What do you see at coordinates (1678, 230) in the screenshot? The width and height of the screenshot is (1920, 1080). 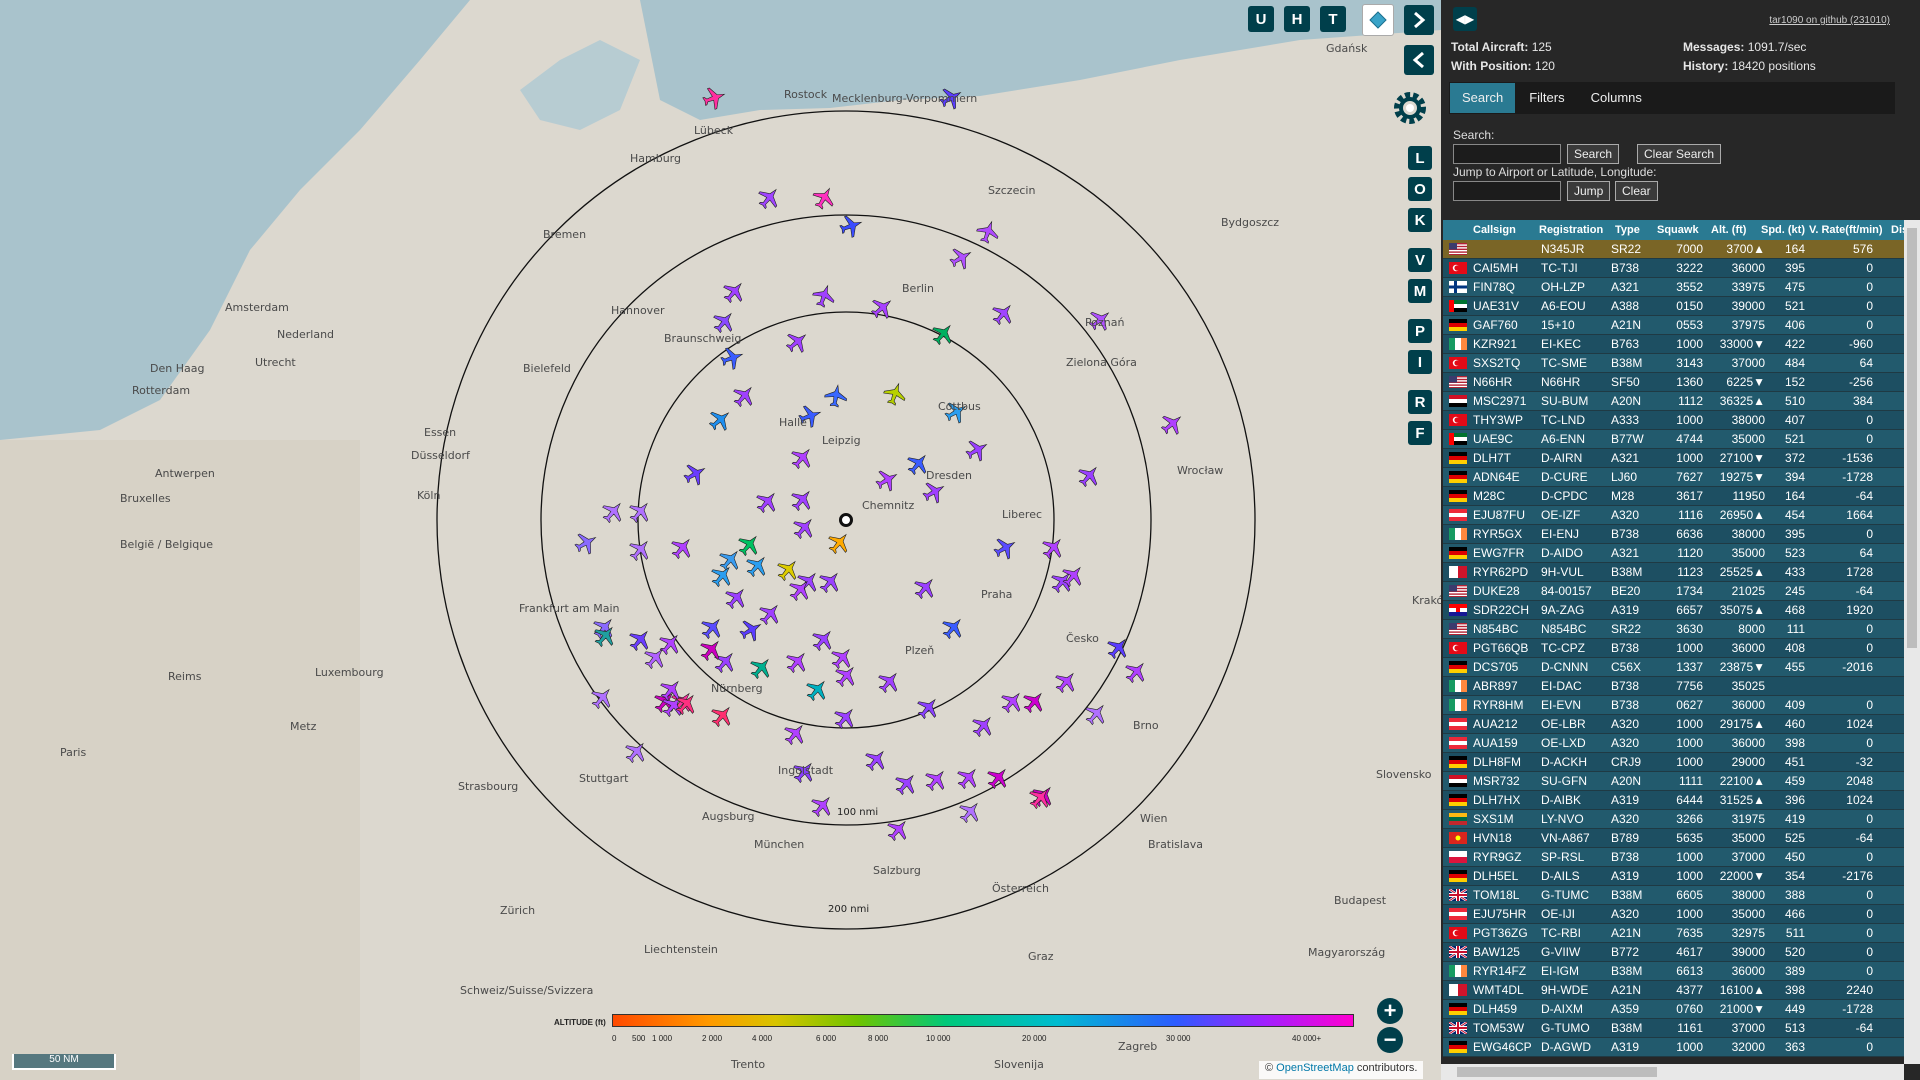 I see `col-squawk: Squawk` at bounding box center [1678, 230].